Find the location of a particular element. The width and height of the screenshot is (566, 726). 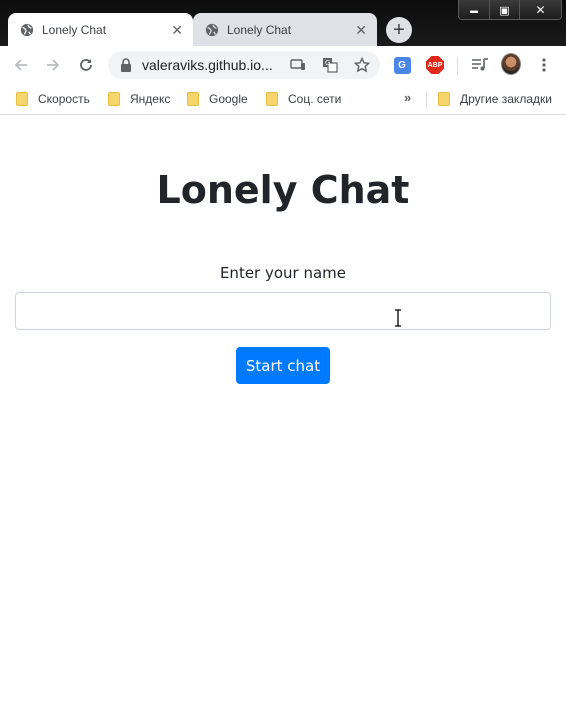

arrow-right-icon is located at coordinates (53, 65).